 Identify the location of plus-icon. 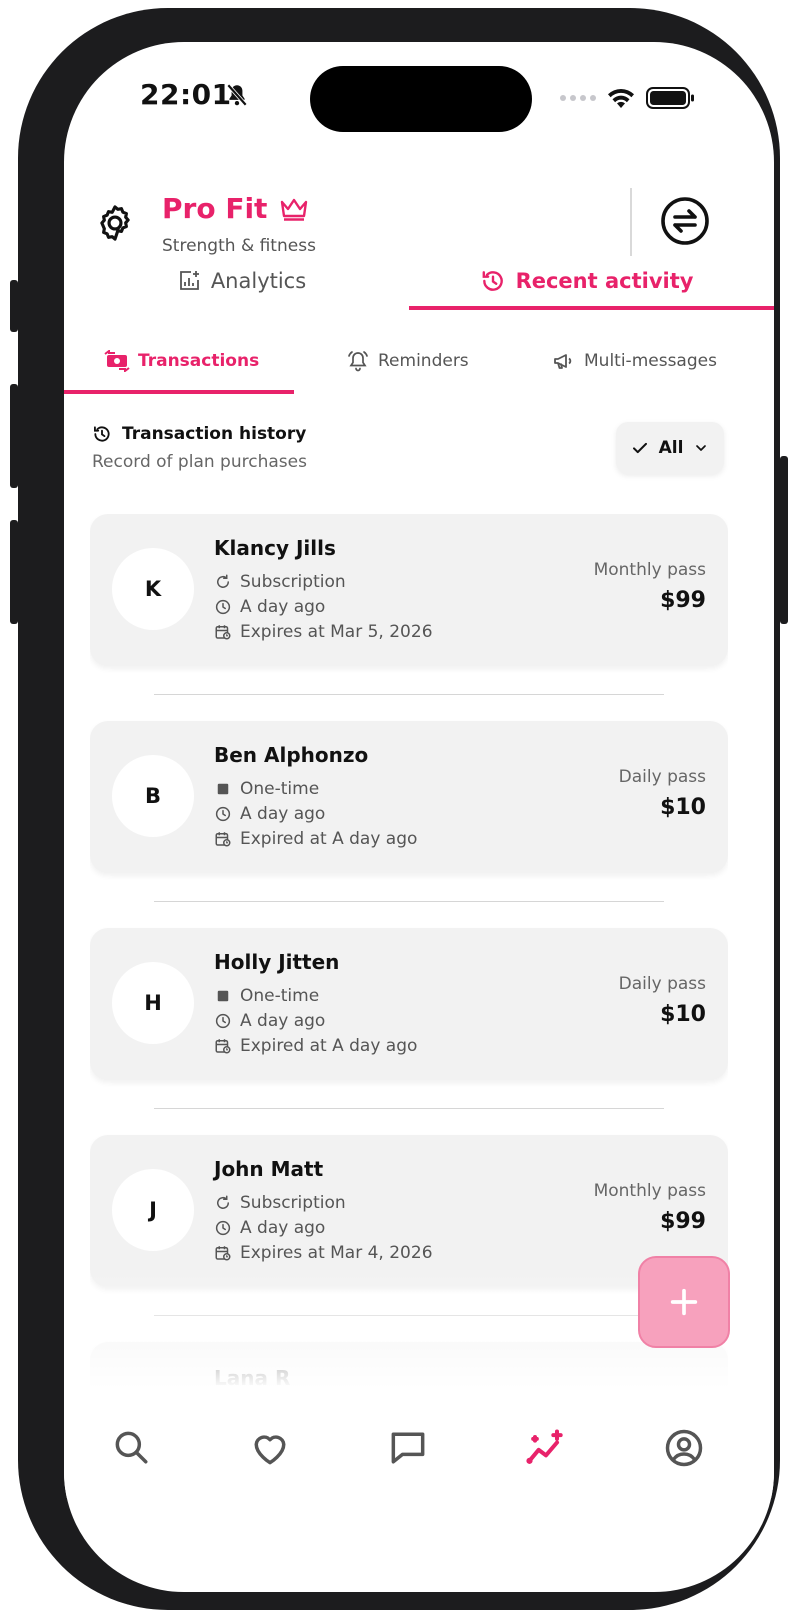
(684, 1302).